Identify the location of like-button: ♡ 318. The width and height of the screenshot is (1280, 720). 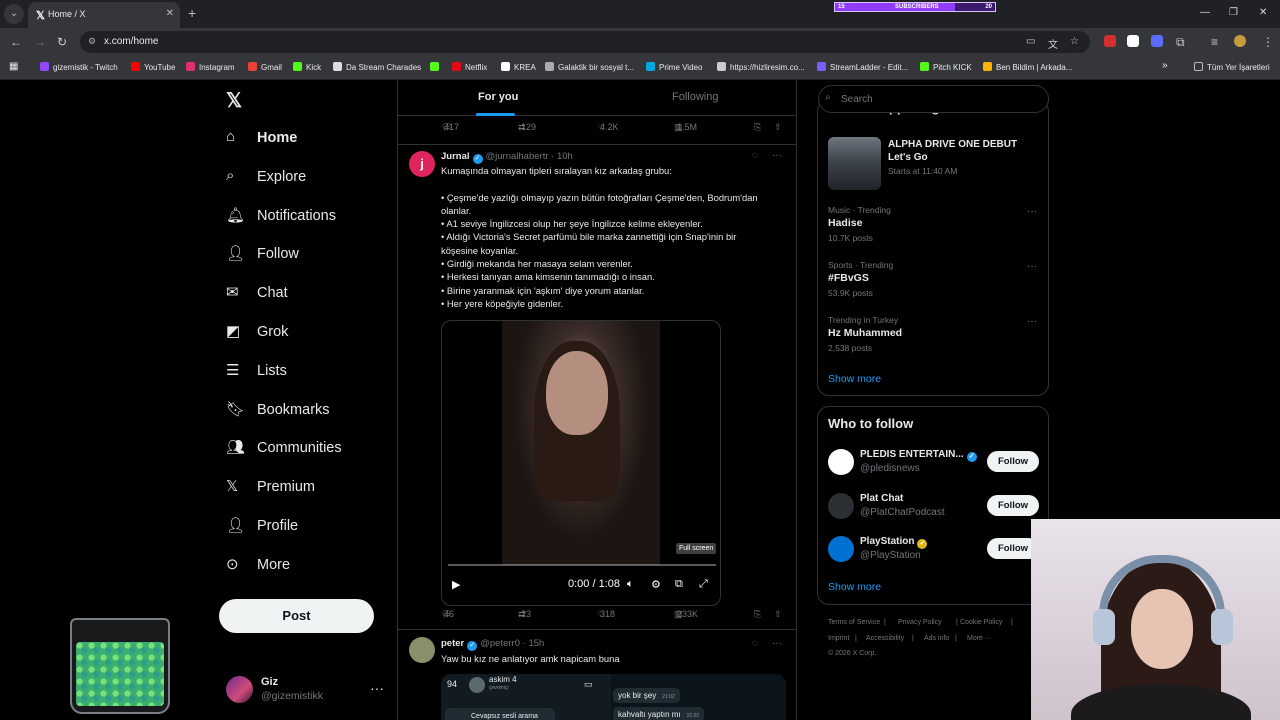
(606, 614).